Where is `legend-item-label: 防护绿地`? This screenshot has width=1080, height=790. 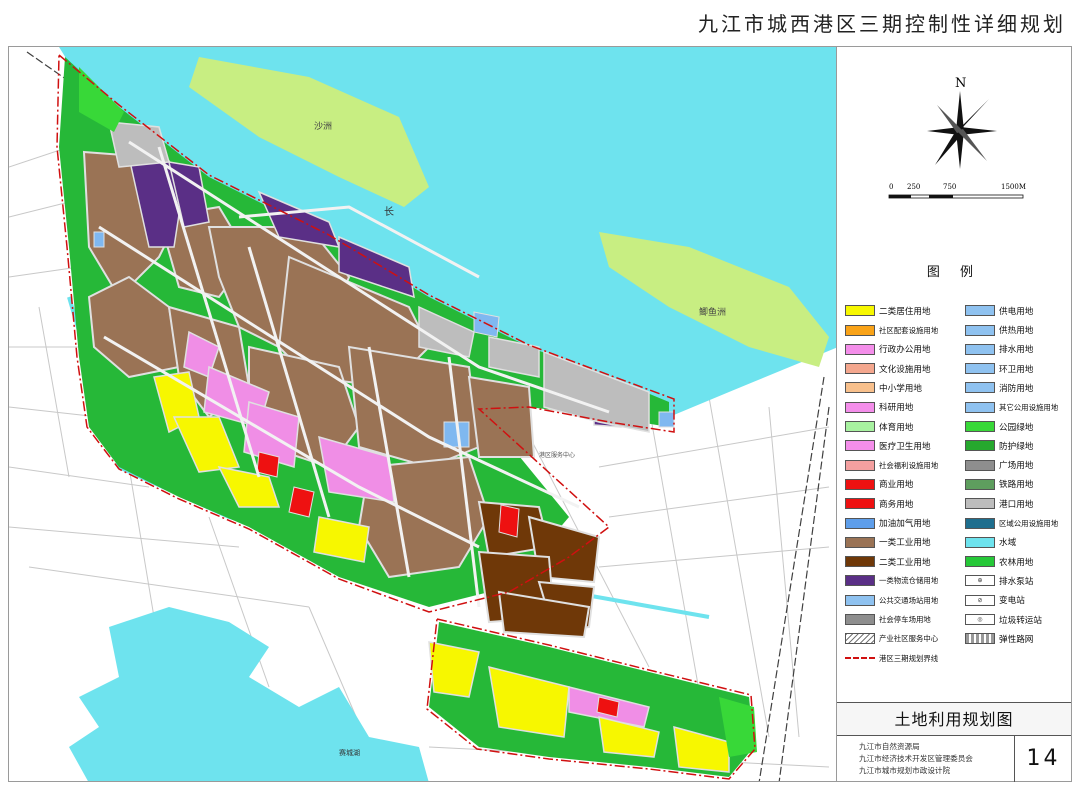 legend-item-label: 防护绿地 is located at coordinates (1016, 446).